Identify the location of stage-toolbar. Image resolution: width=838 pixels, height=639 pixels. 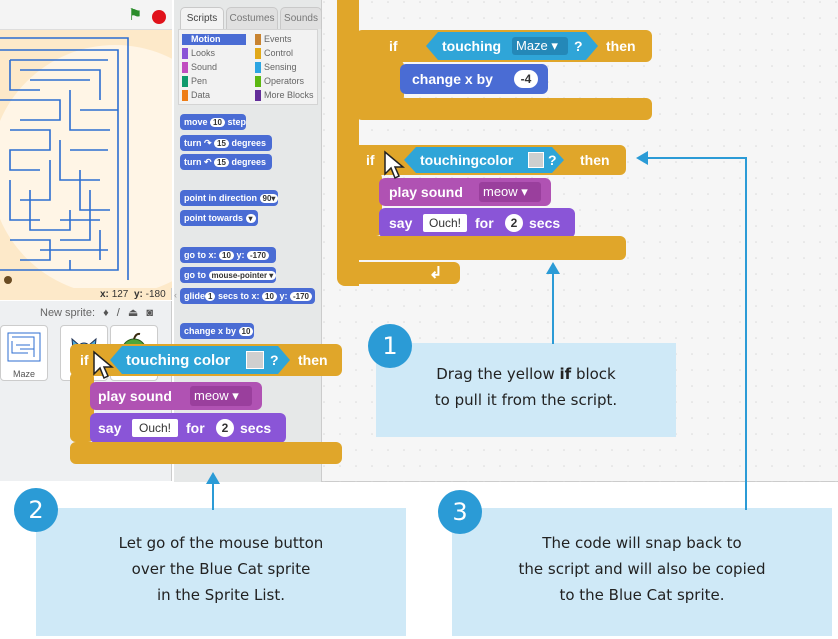
(86, 15).